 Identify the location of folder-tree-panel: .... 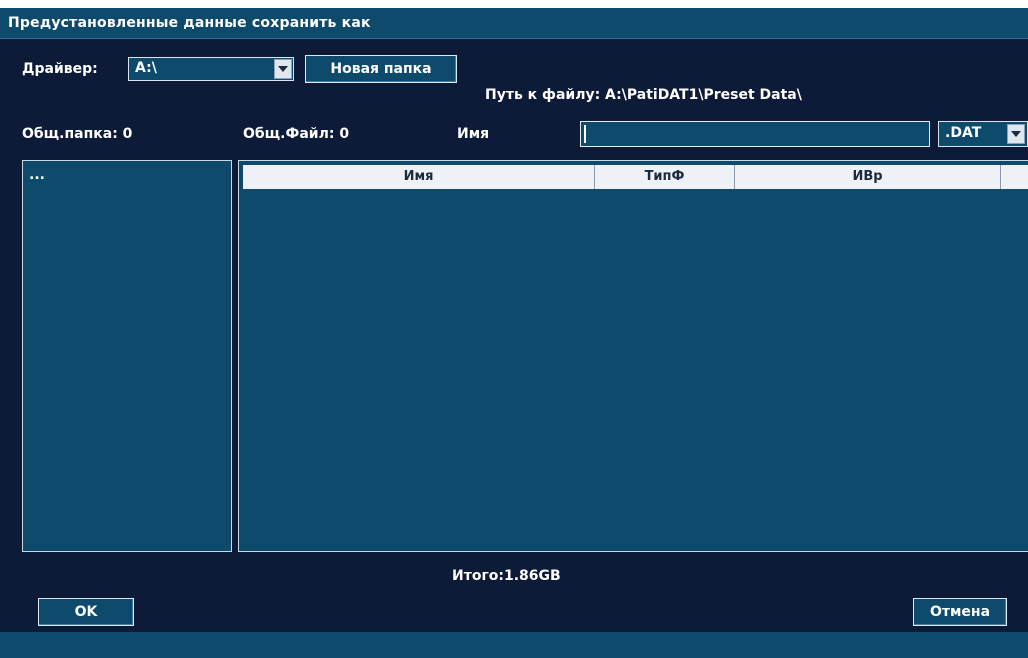
(127, 356).